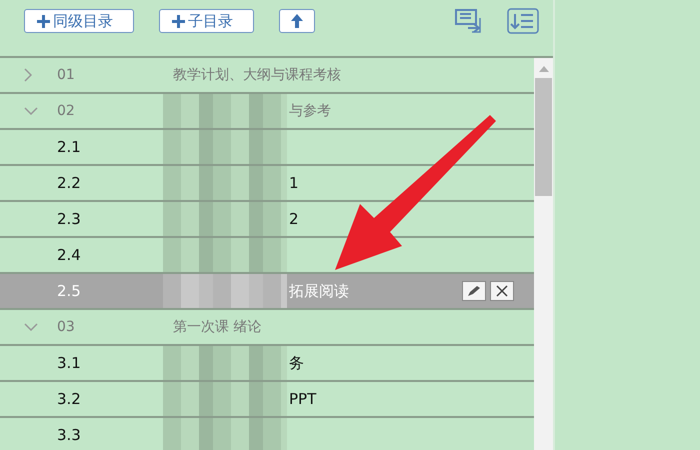 The width and height of the screenshot is (700, 450). What do you see at coordinates (79, 21) in the screenshot?
I see `add-button: 同级目录` at bounding box center [79, 21].